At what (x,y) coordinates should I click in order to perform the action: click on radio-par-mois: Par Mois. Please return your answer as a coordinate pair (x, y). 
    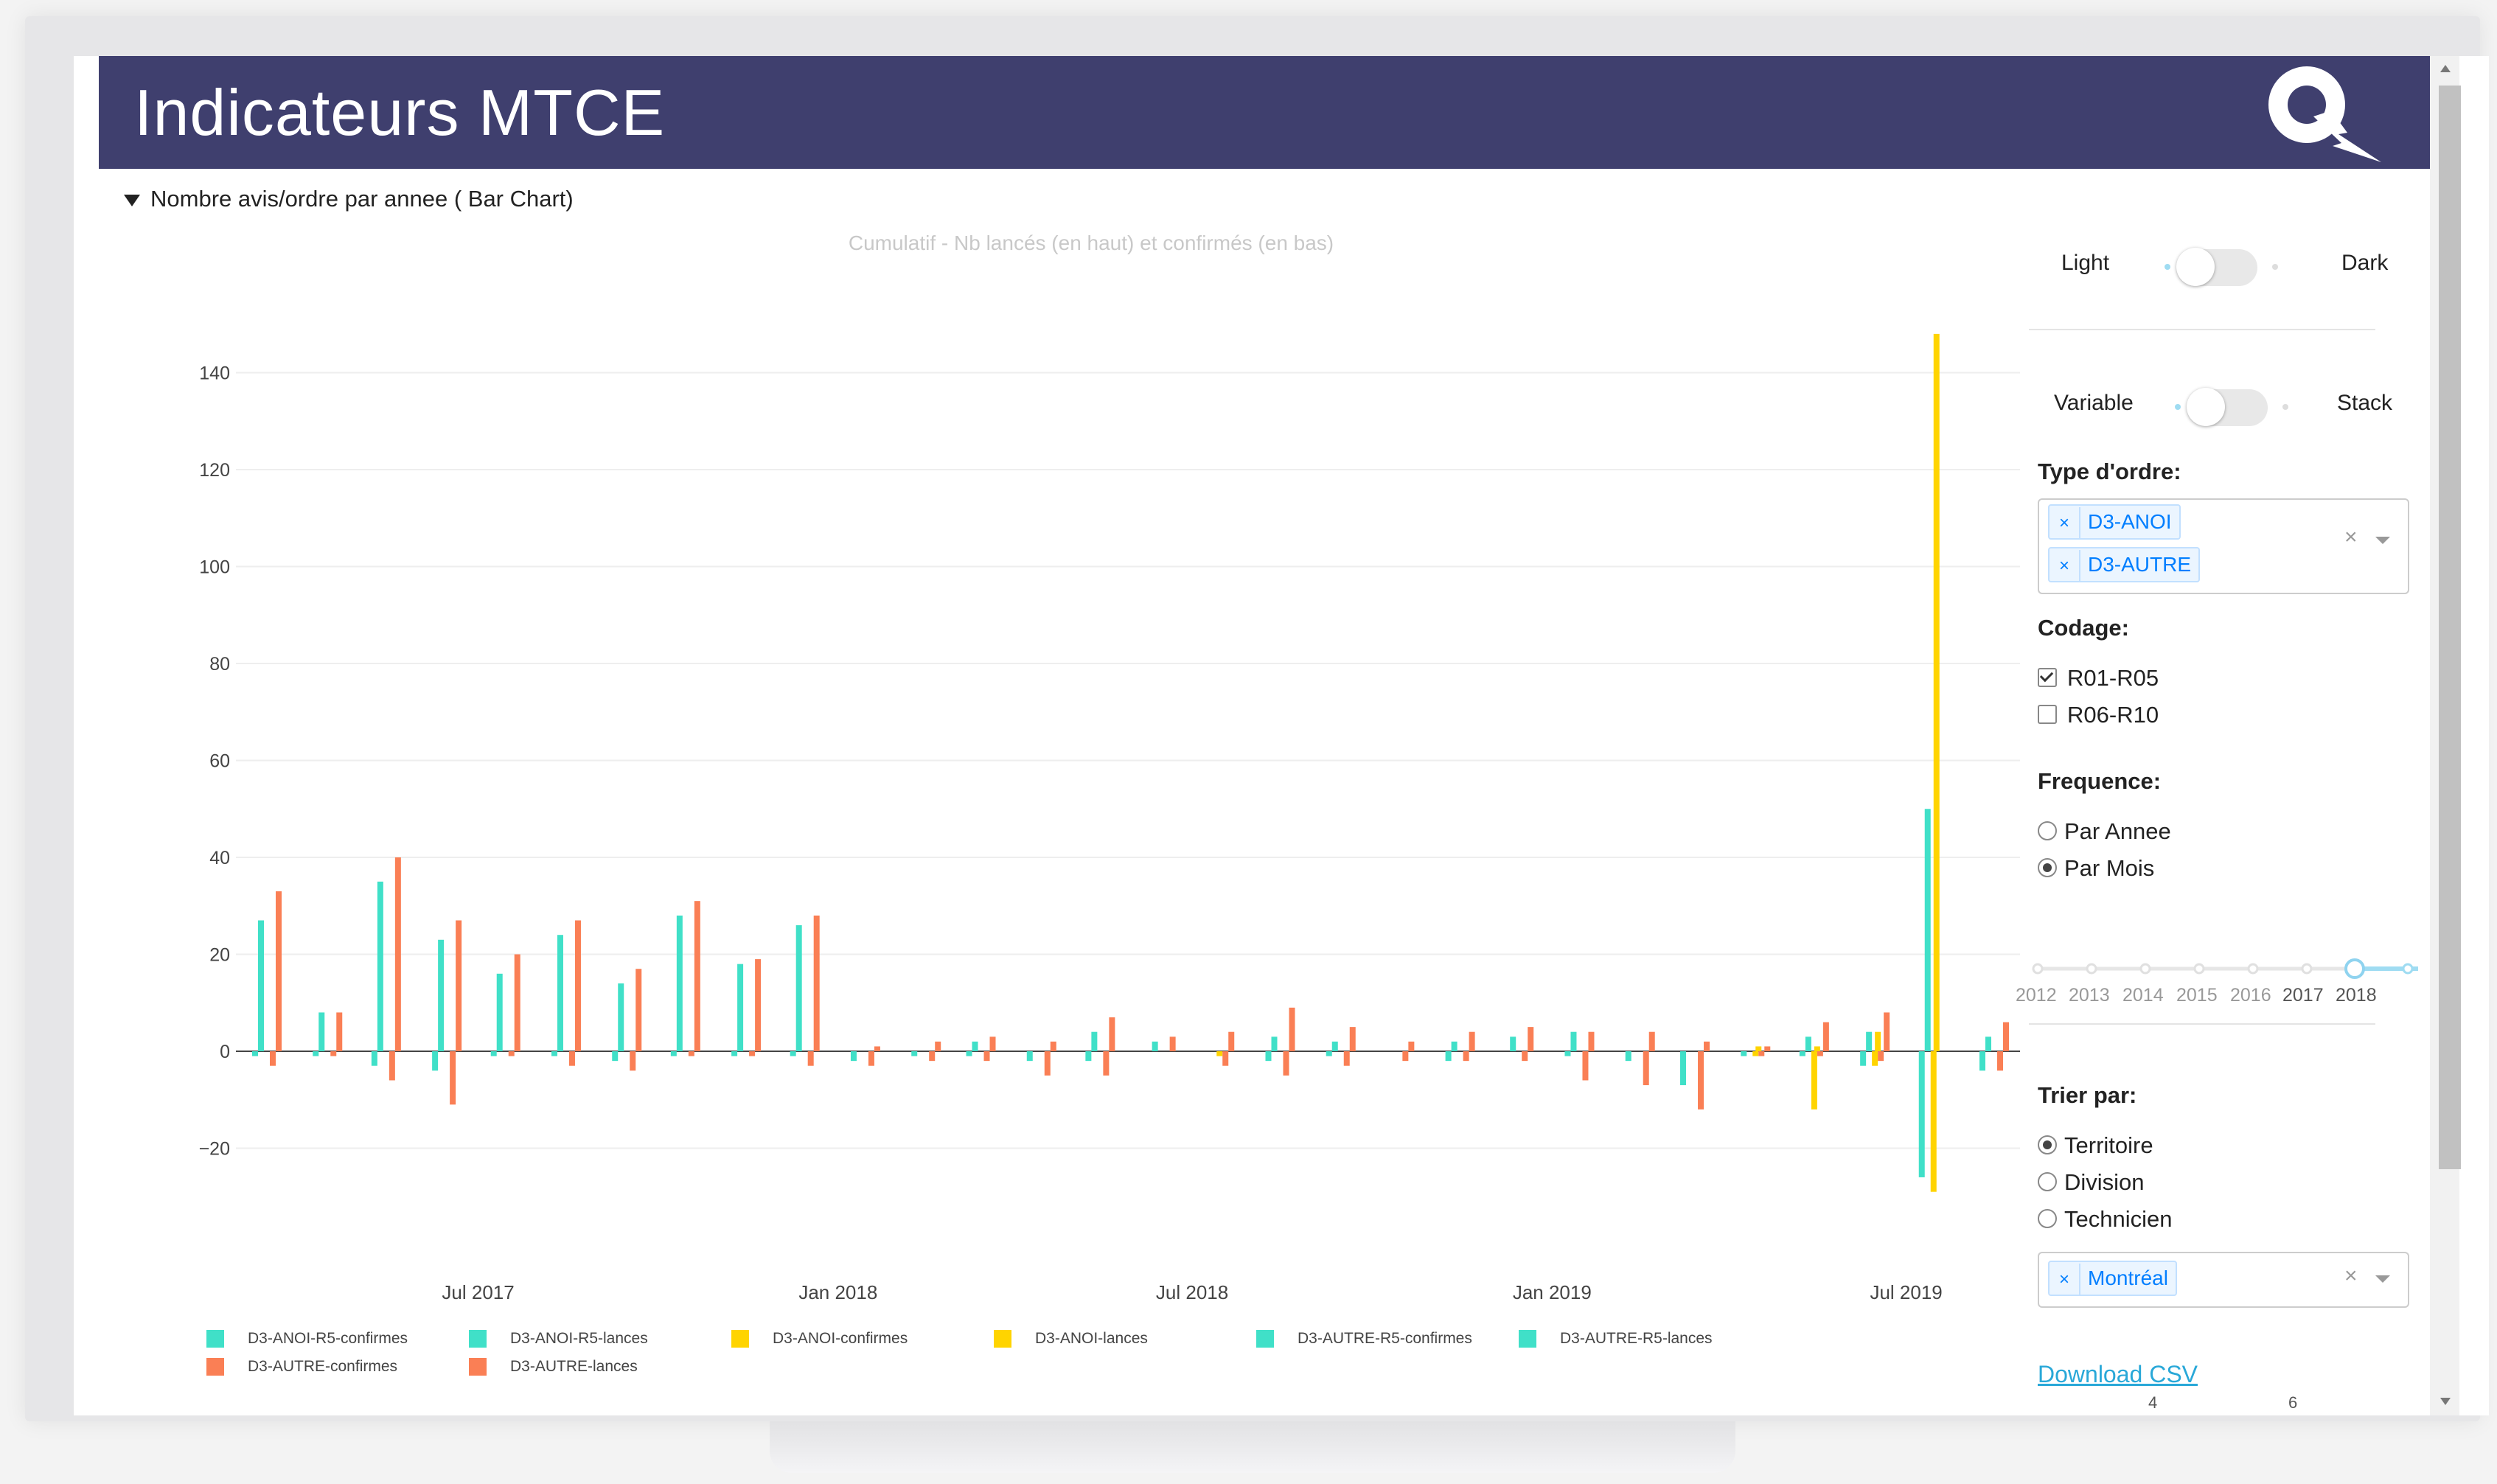
    Looking at the image, I should click on (2096, 868).